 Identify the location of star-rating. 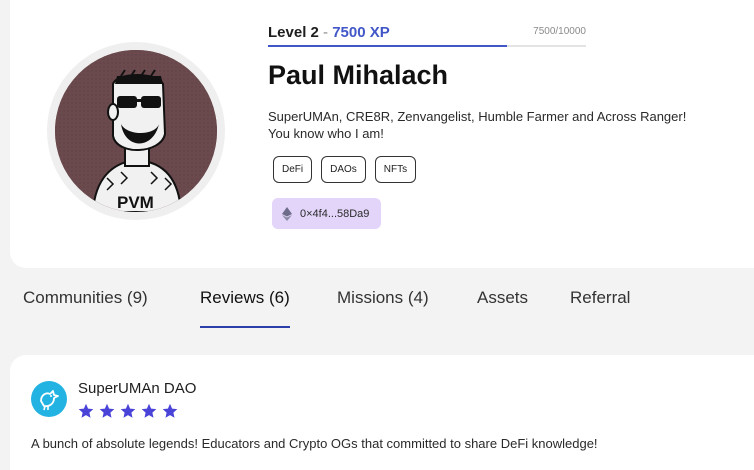
(128, 411).